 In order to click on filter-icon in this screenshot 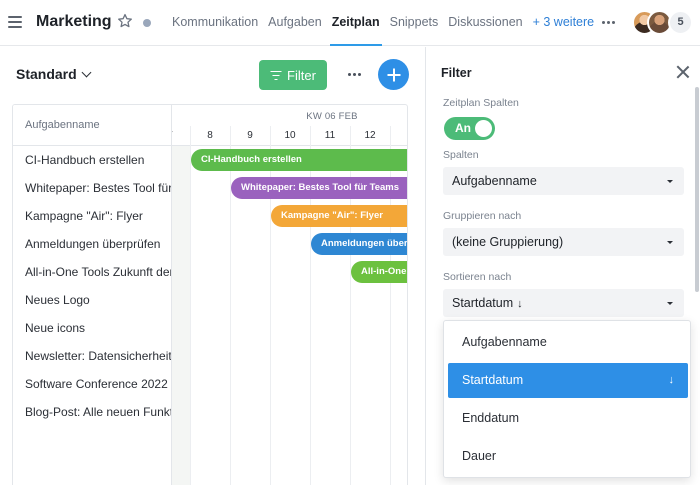, I will do `click(276, 75)`.